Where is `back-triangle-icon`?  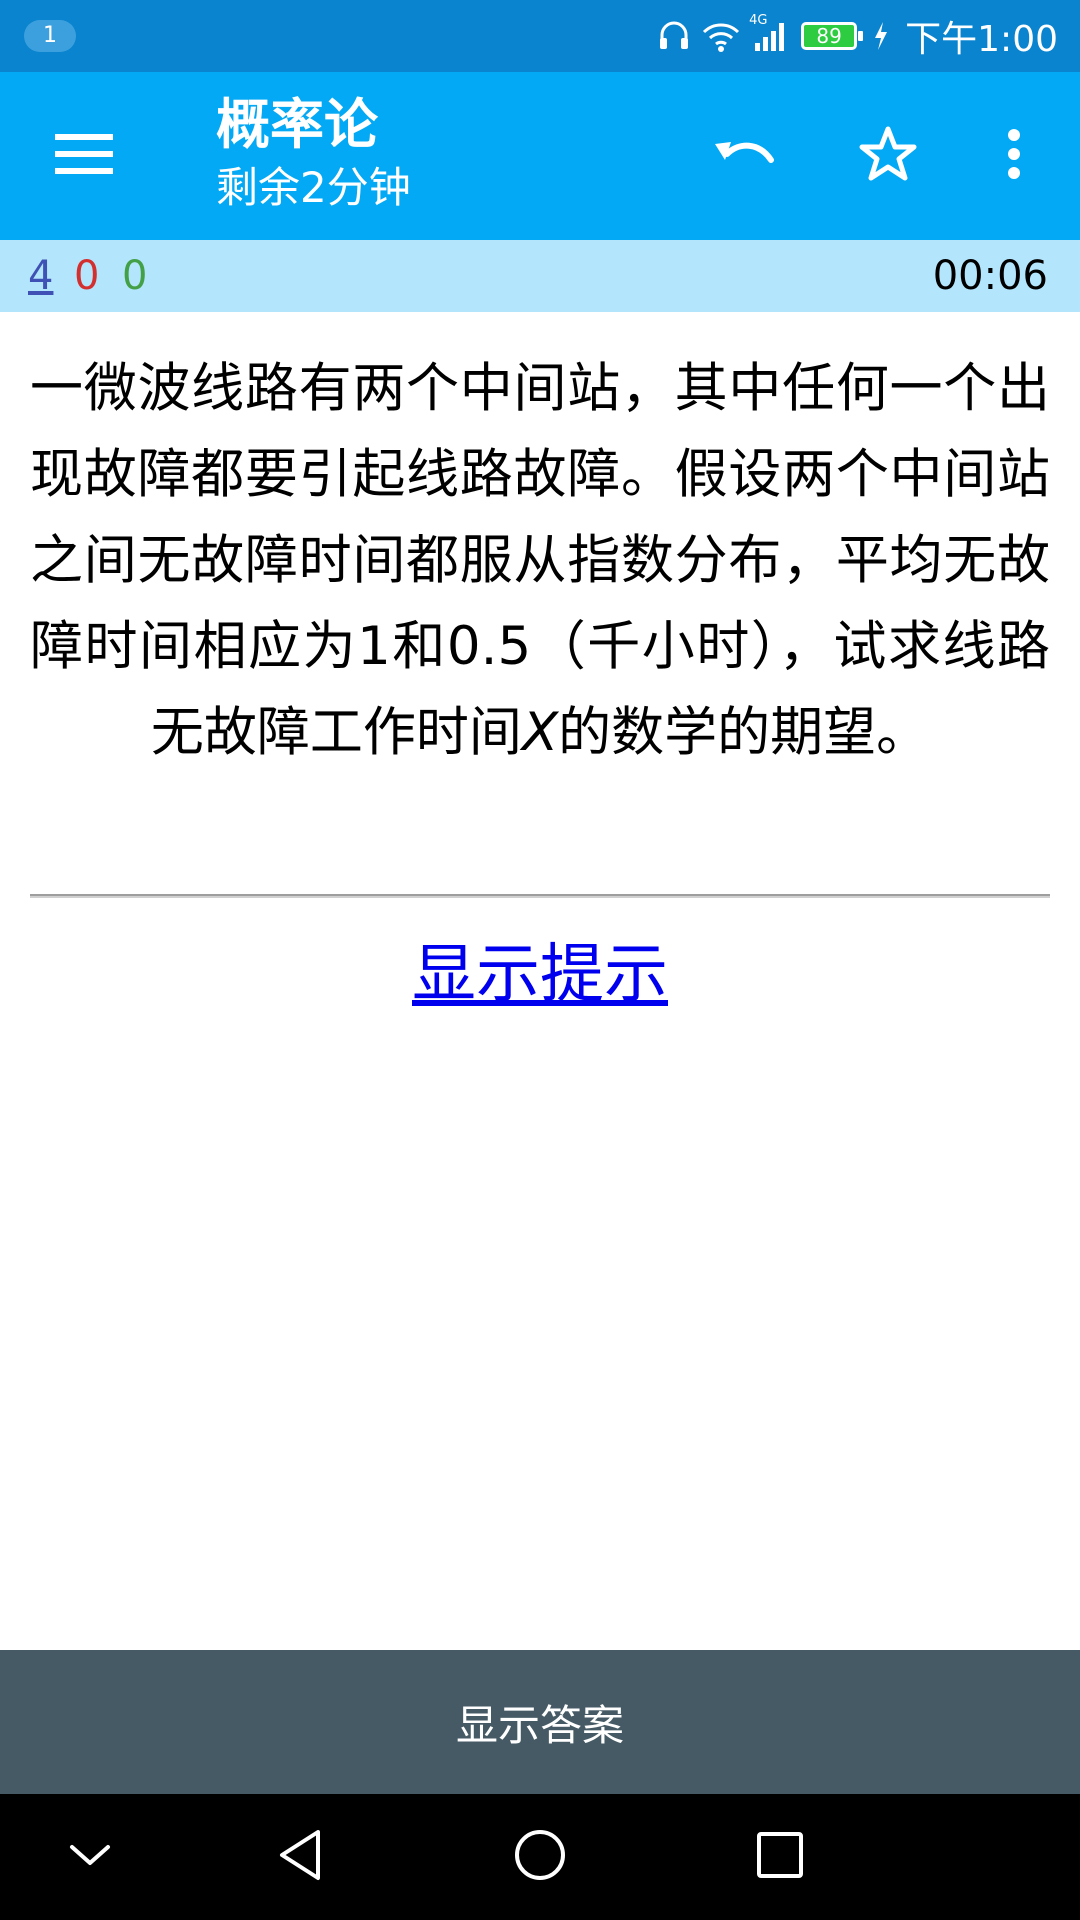 back-triangle-icon is located at coordinates (300, 1857).